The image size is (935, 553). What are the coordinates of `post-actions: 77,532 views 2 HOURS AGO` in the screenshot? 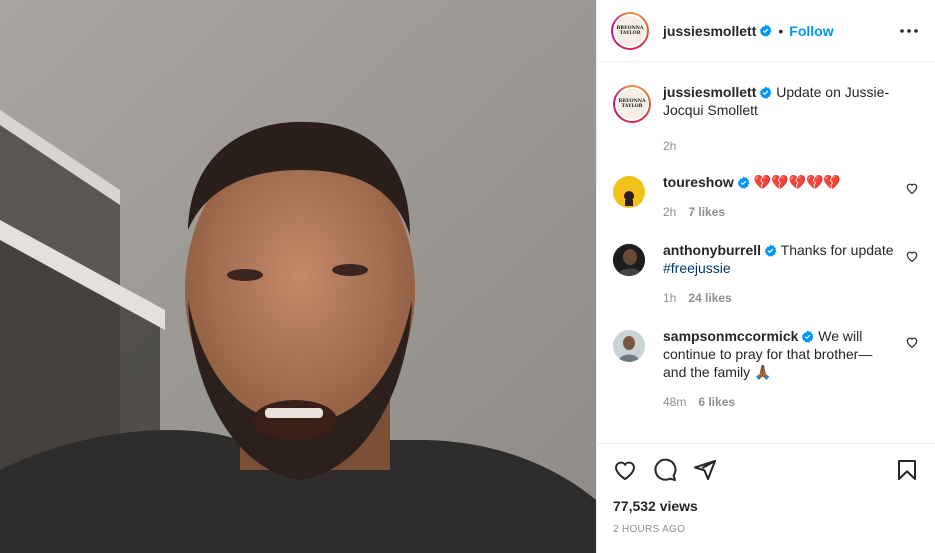 It's located at (766, 489).